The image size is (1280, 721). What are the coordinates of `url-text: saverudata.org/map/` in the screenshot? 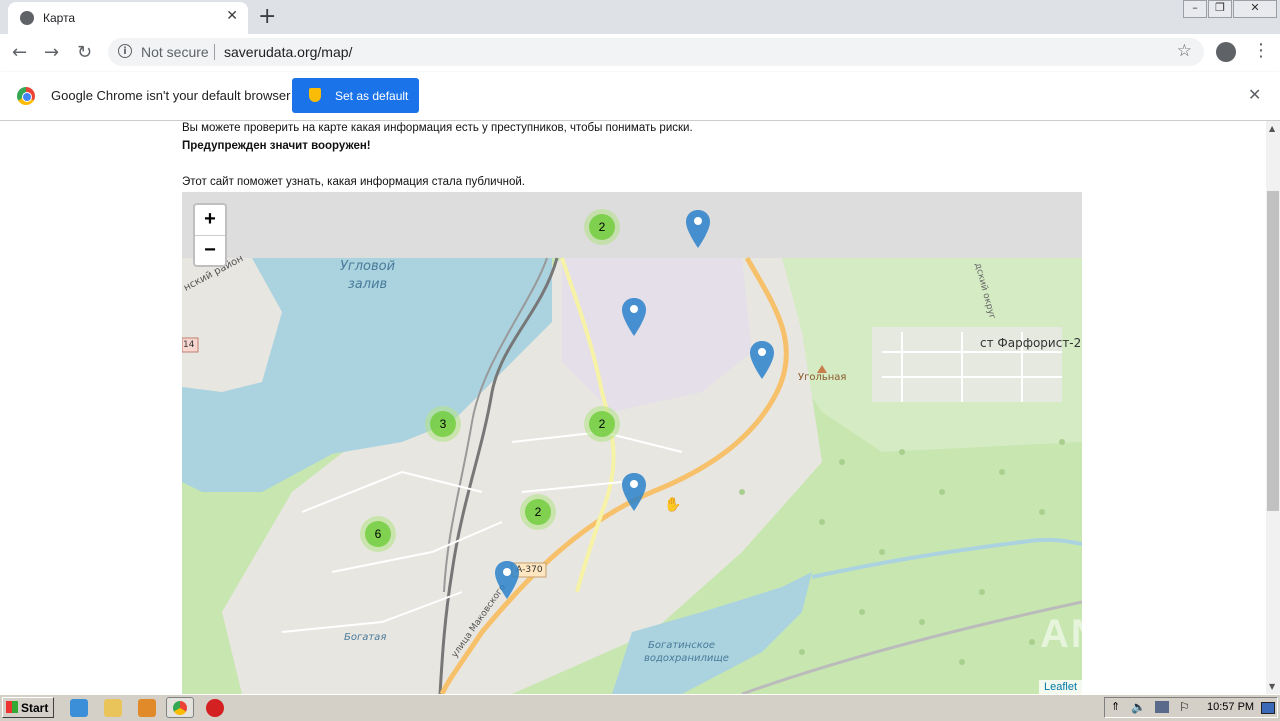 It's located at (288, 52).